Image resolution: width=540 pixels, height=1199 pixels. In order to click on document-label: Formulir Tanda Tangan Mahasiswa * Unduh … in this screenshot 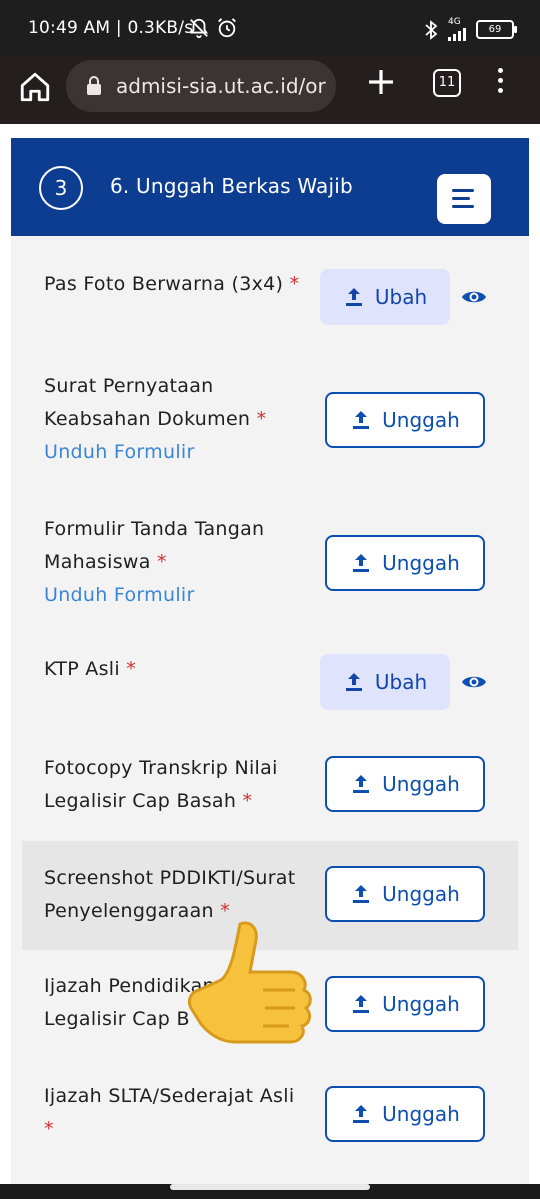, I will do `click(154, 562)`.